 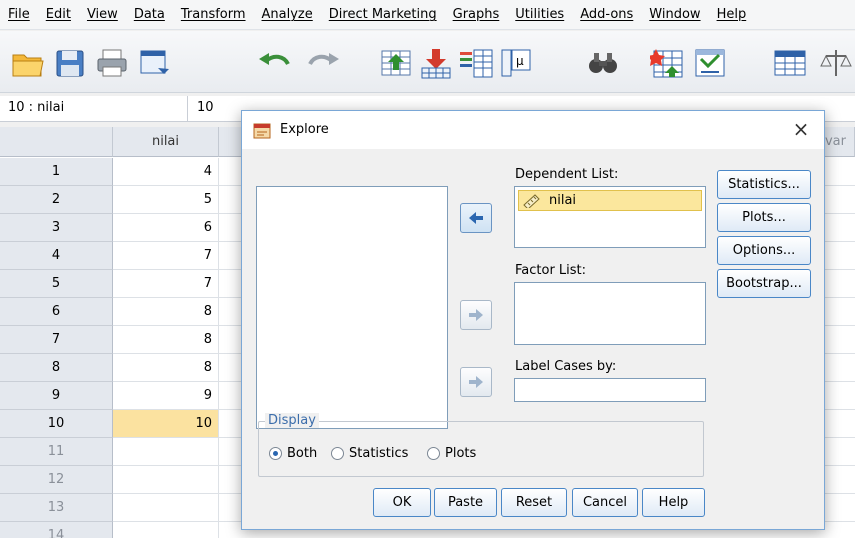 I want to click on divider, so click(x=187, y=109).